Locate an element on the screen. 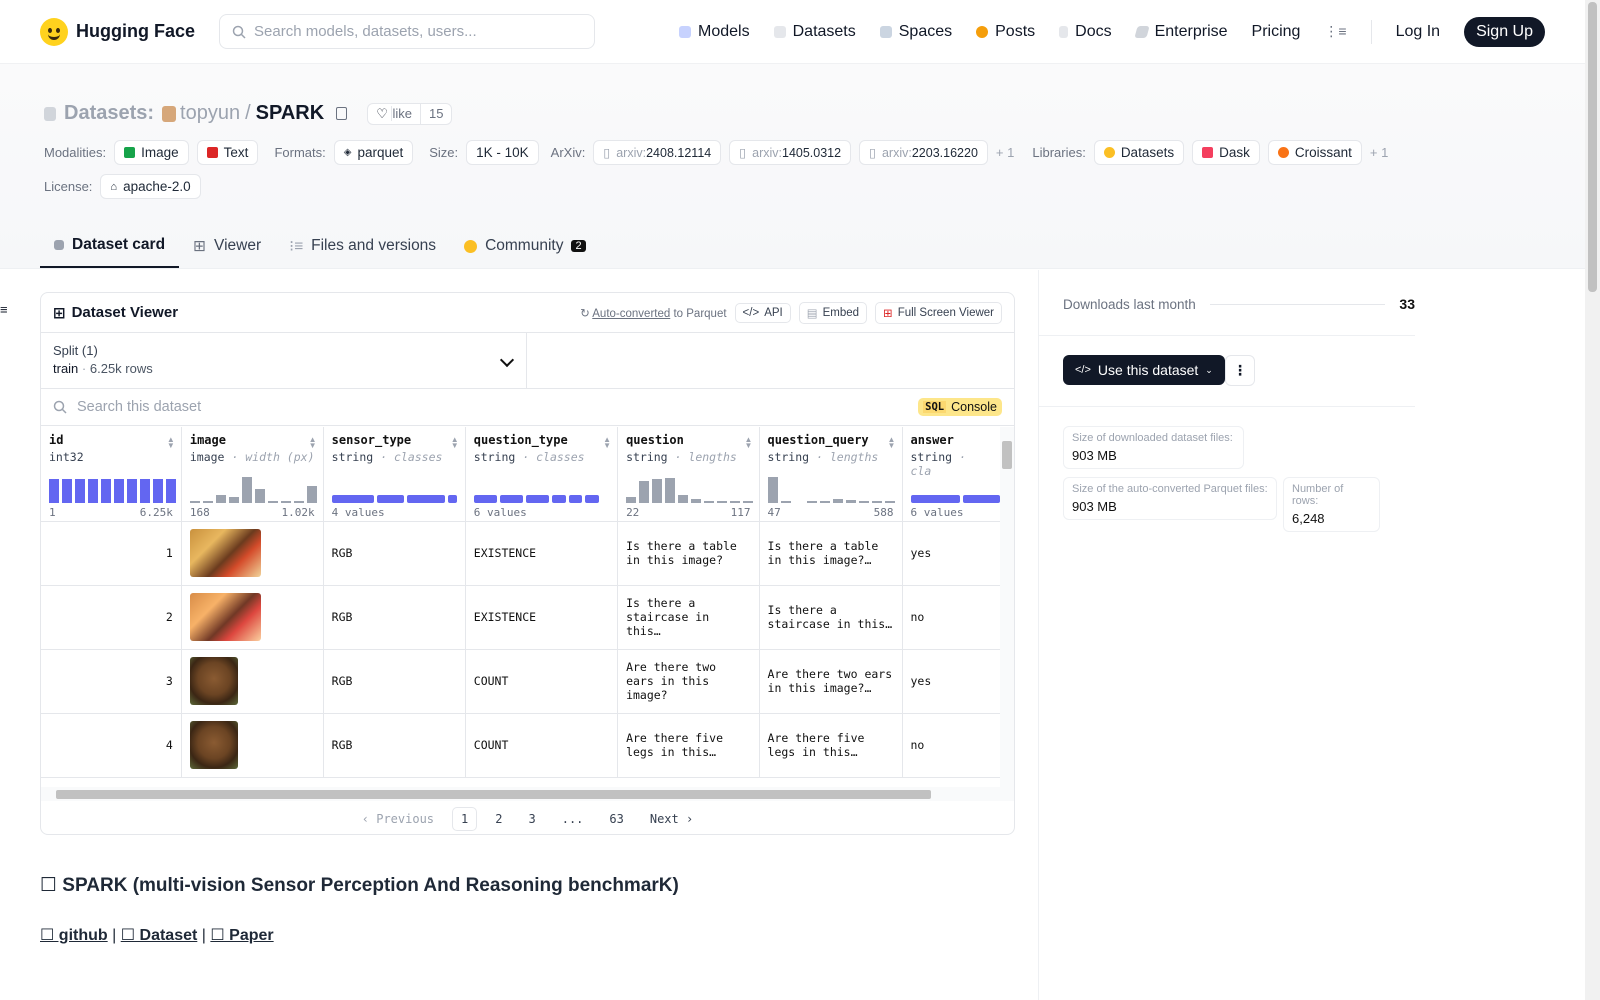  previous-page-button: ‹ Previous is located at coordinates (398, 819).